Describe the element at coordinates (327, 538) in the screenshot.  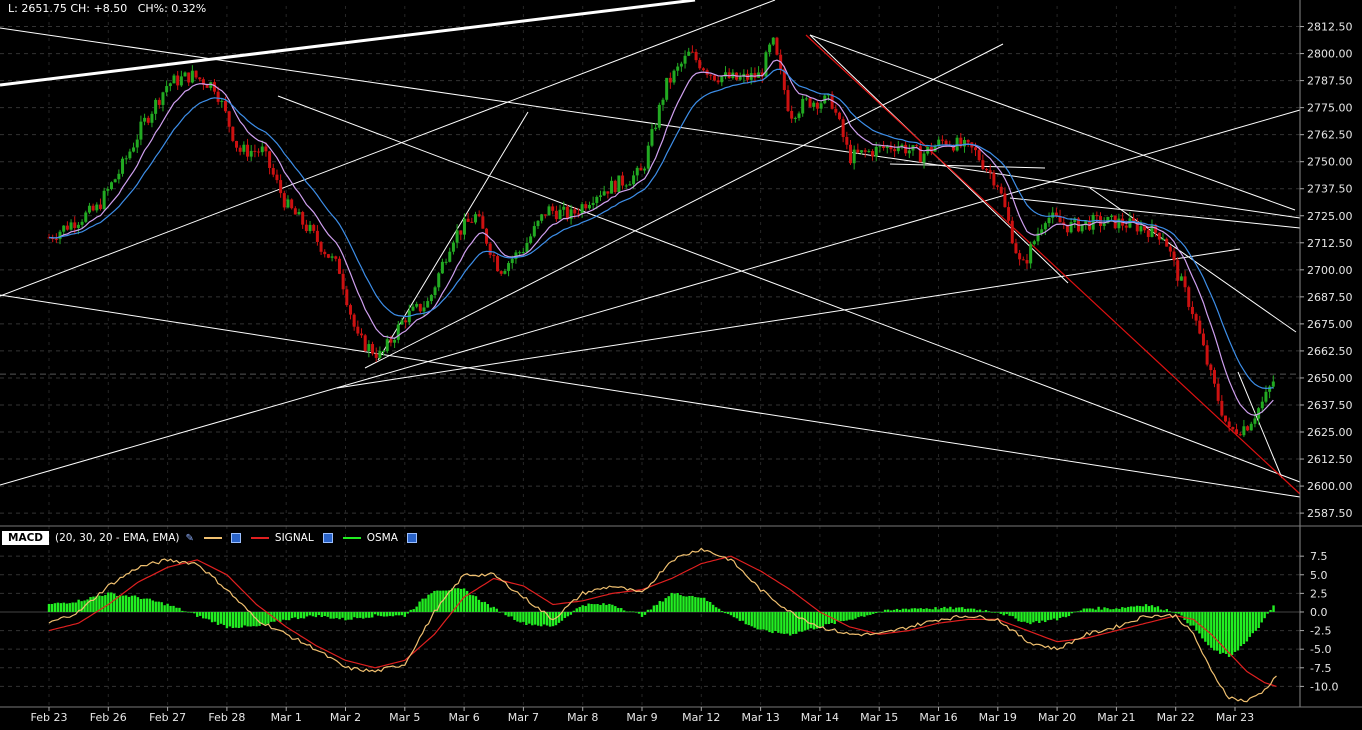
I see `signal-checkbox` at that location.